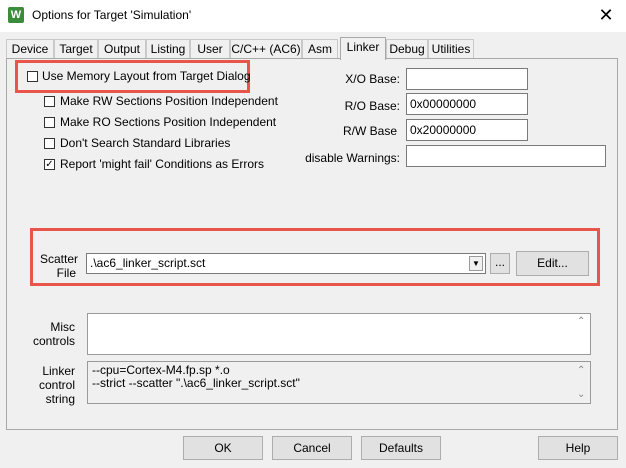  What do you see at coordinates (339, 334) in the screenshot?
I see `misc-controls-textarea: ⌃` at bounding box center [339, 334].